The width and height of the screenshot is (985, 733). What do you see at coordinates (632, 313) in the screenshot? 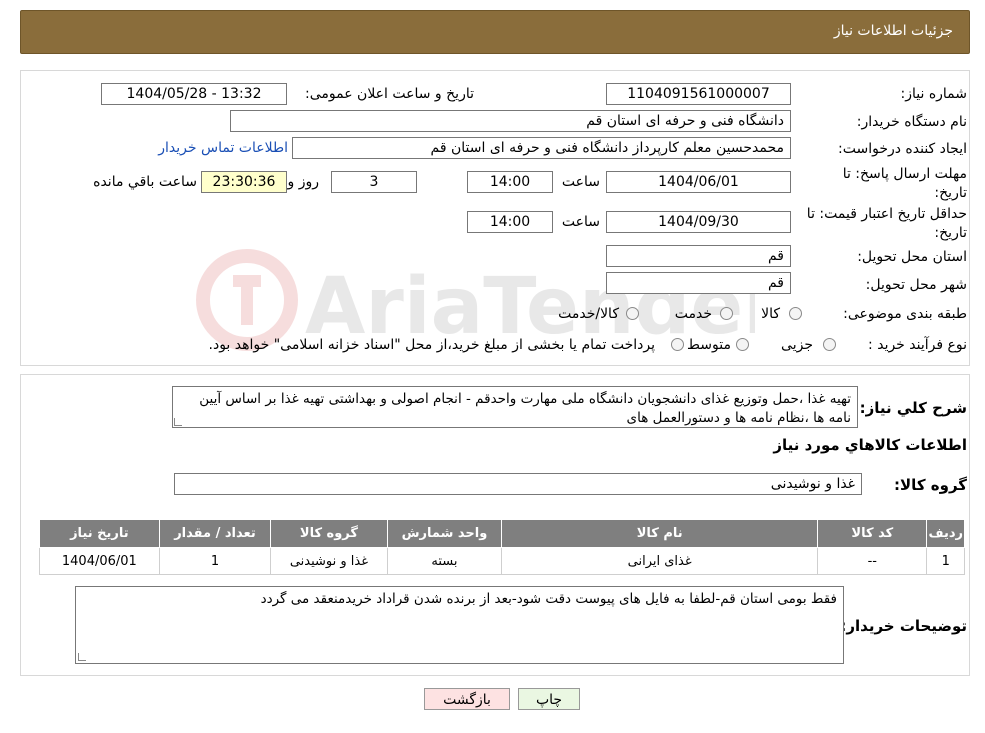
I see `category-goods-service-radio` at bounding box center [632, 313].